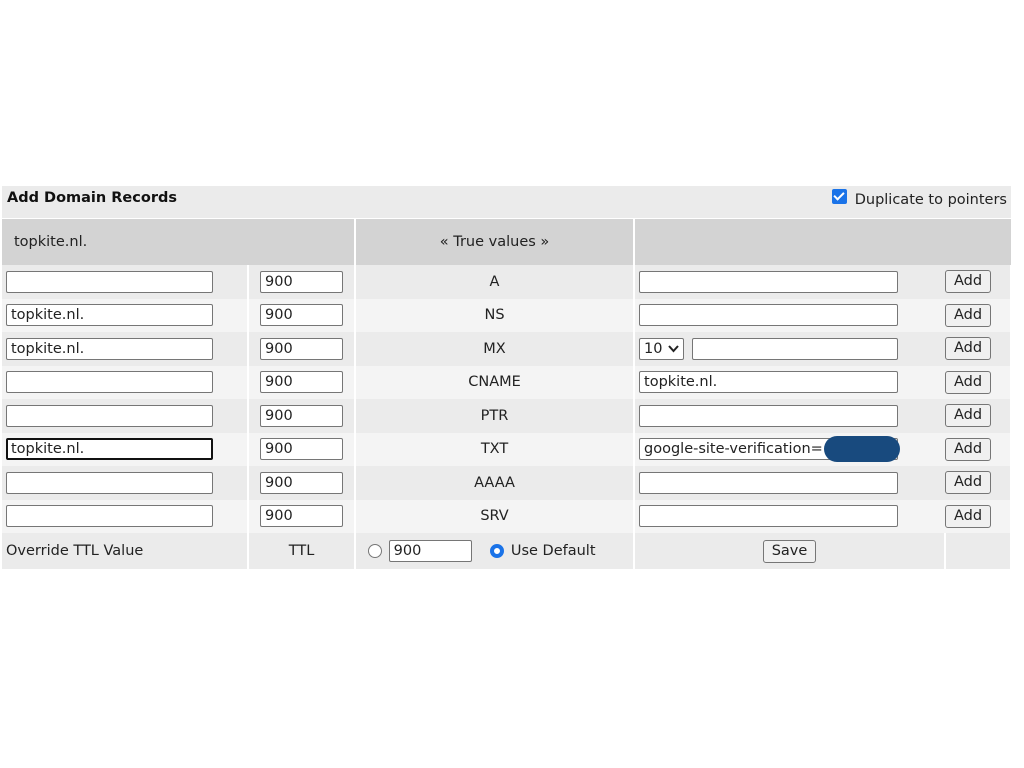 This screenshot has width=1024, height=768. Describe the element at coordinates (495, 349) in the screenshot. I see `record-type: MX` at that location.